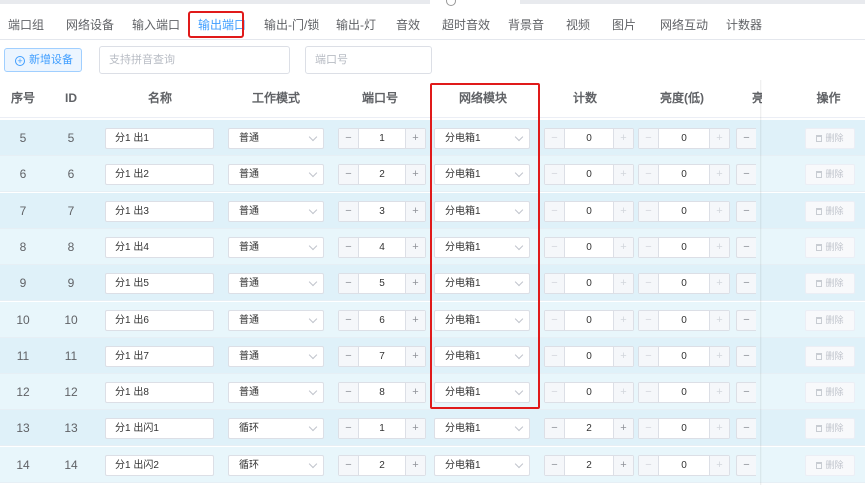 The width and height of the screenshot is (865, 485). I want to click on name-input: 分1 出8, so click(159, 393).